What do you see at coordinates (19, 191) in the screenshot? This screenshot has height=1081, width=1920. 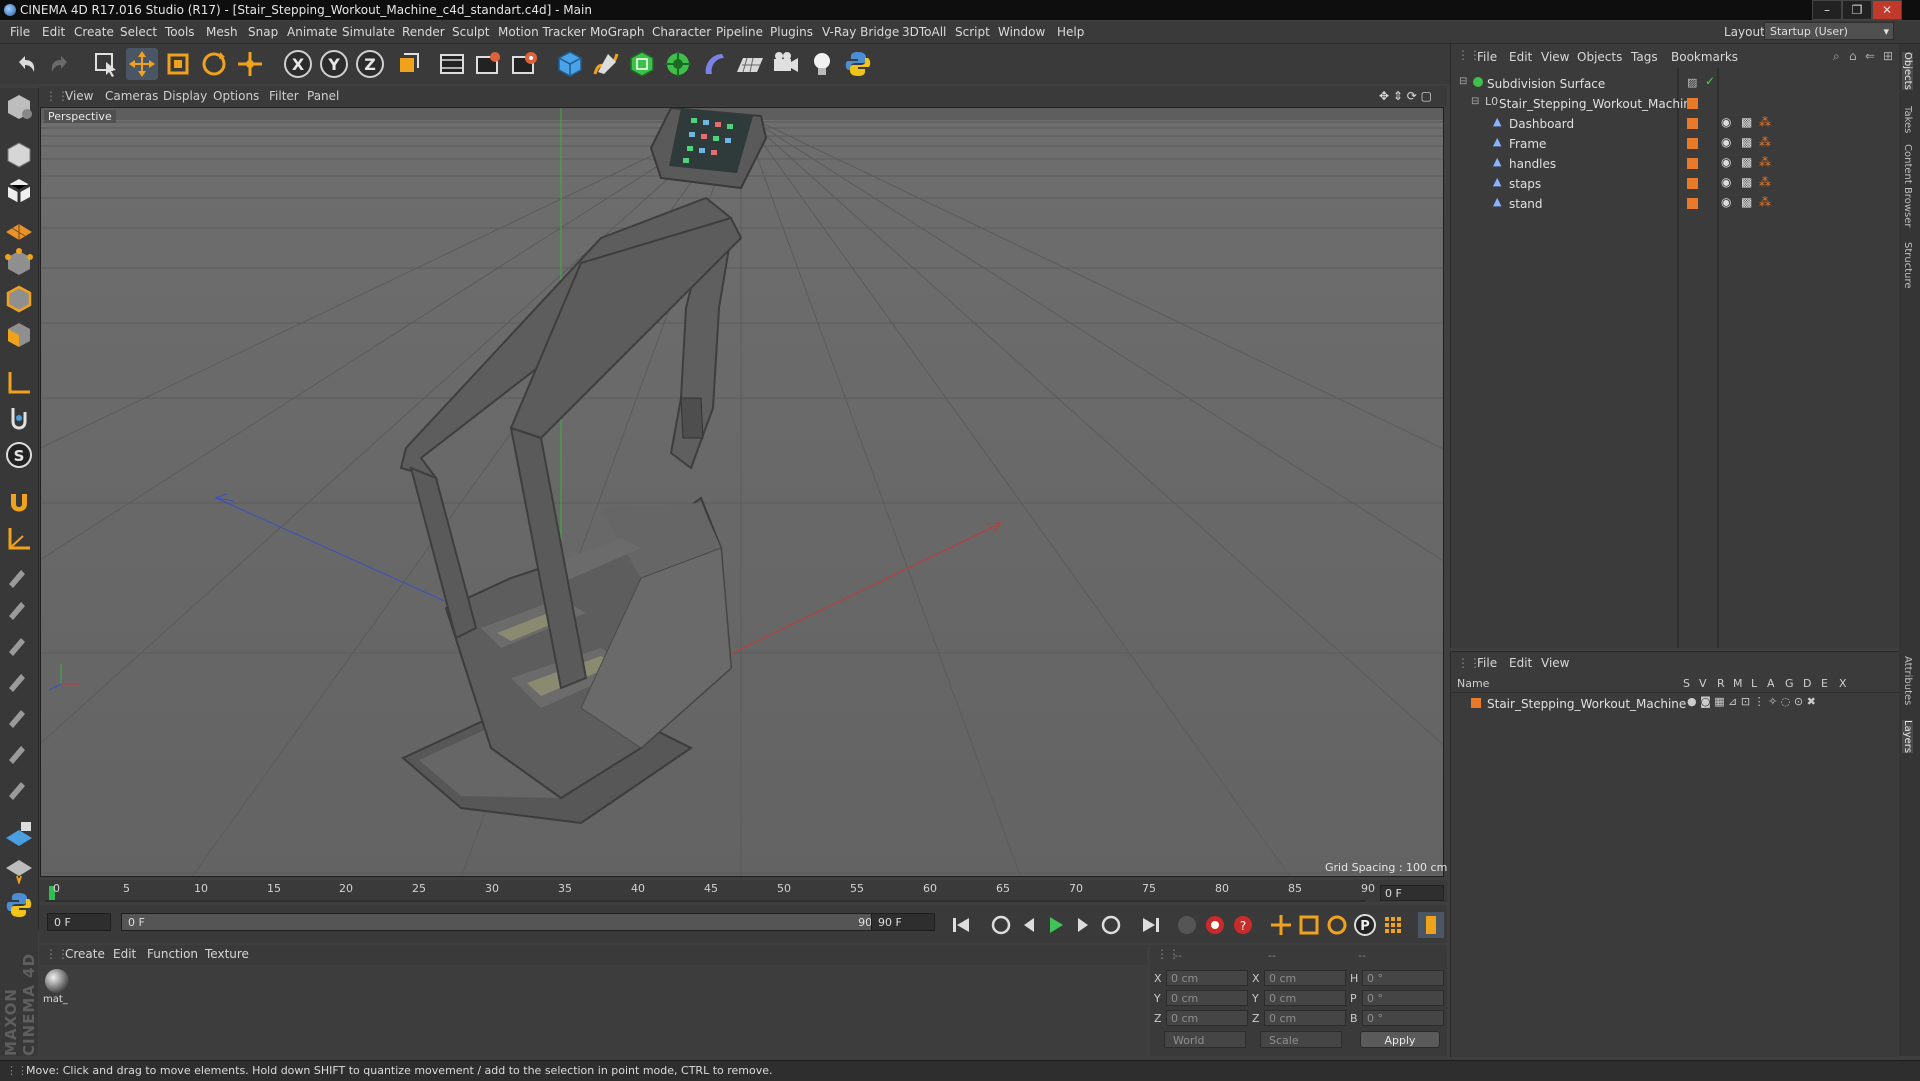 I see `texture-mode-icon` at bounding box center [19, 191].